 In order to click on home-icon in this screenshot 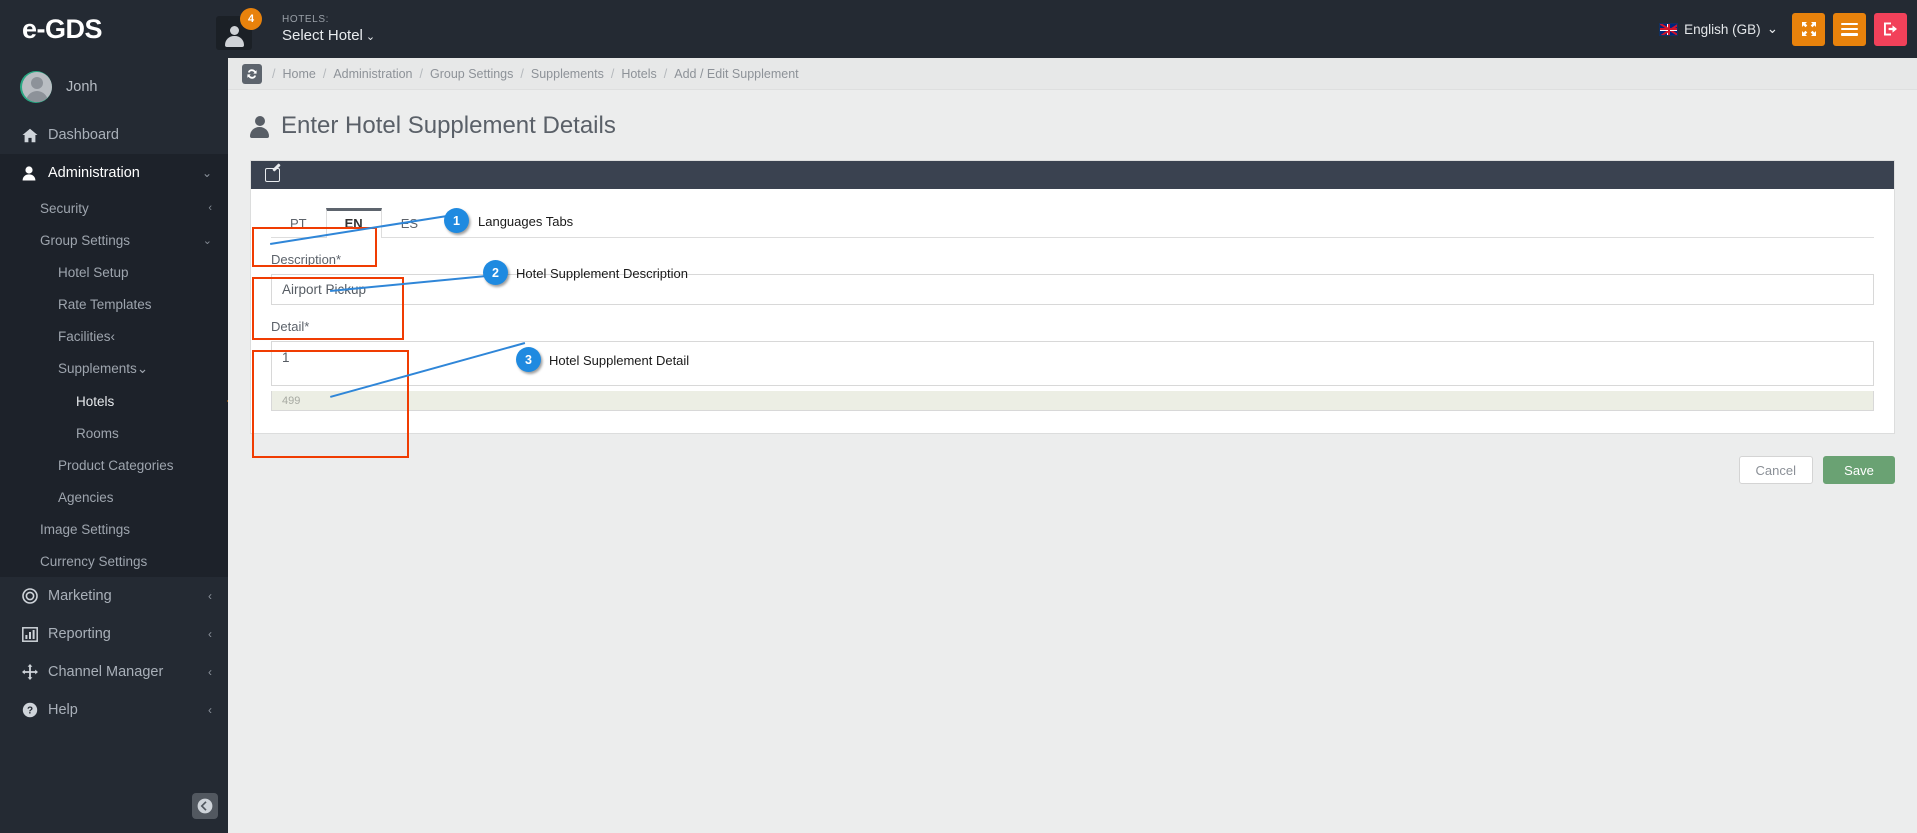, I will do `click(35, 135)`.